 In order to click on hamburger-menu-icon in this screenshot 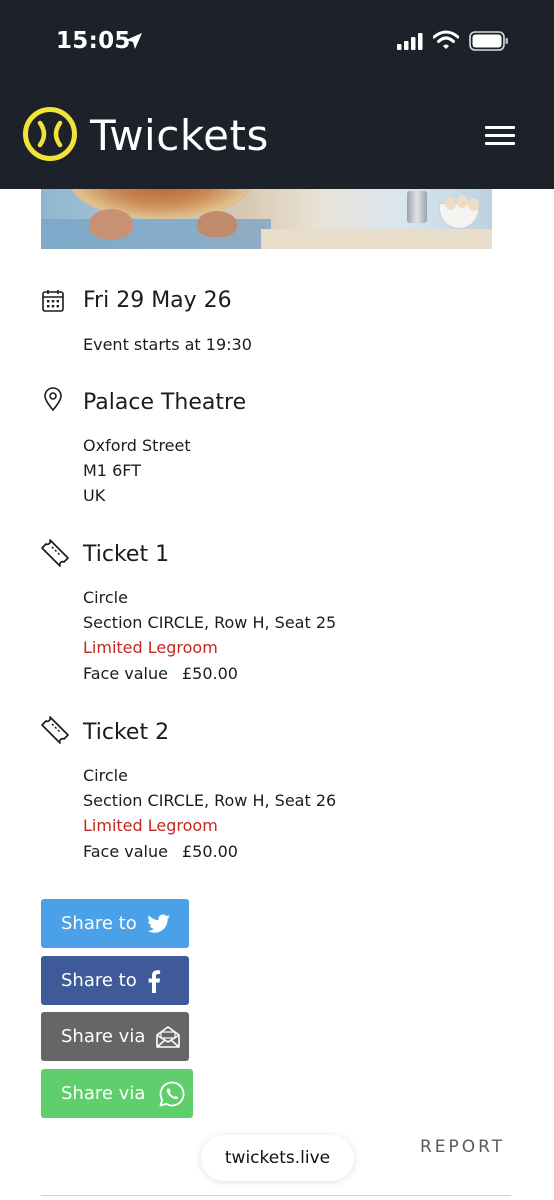, I will do `click(500, 136)`.